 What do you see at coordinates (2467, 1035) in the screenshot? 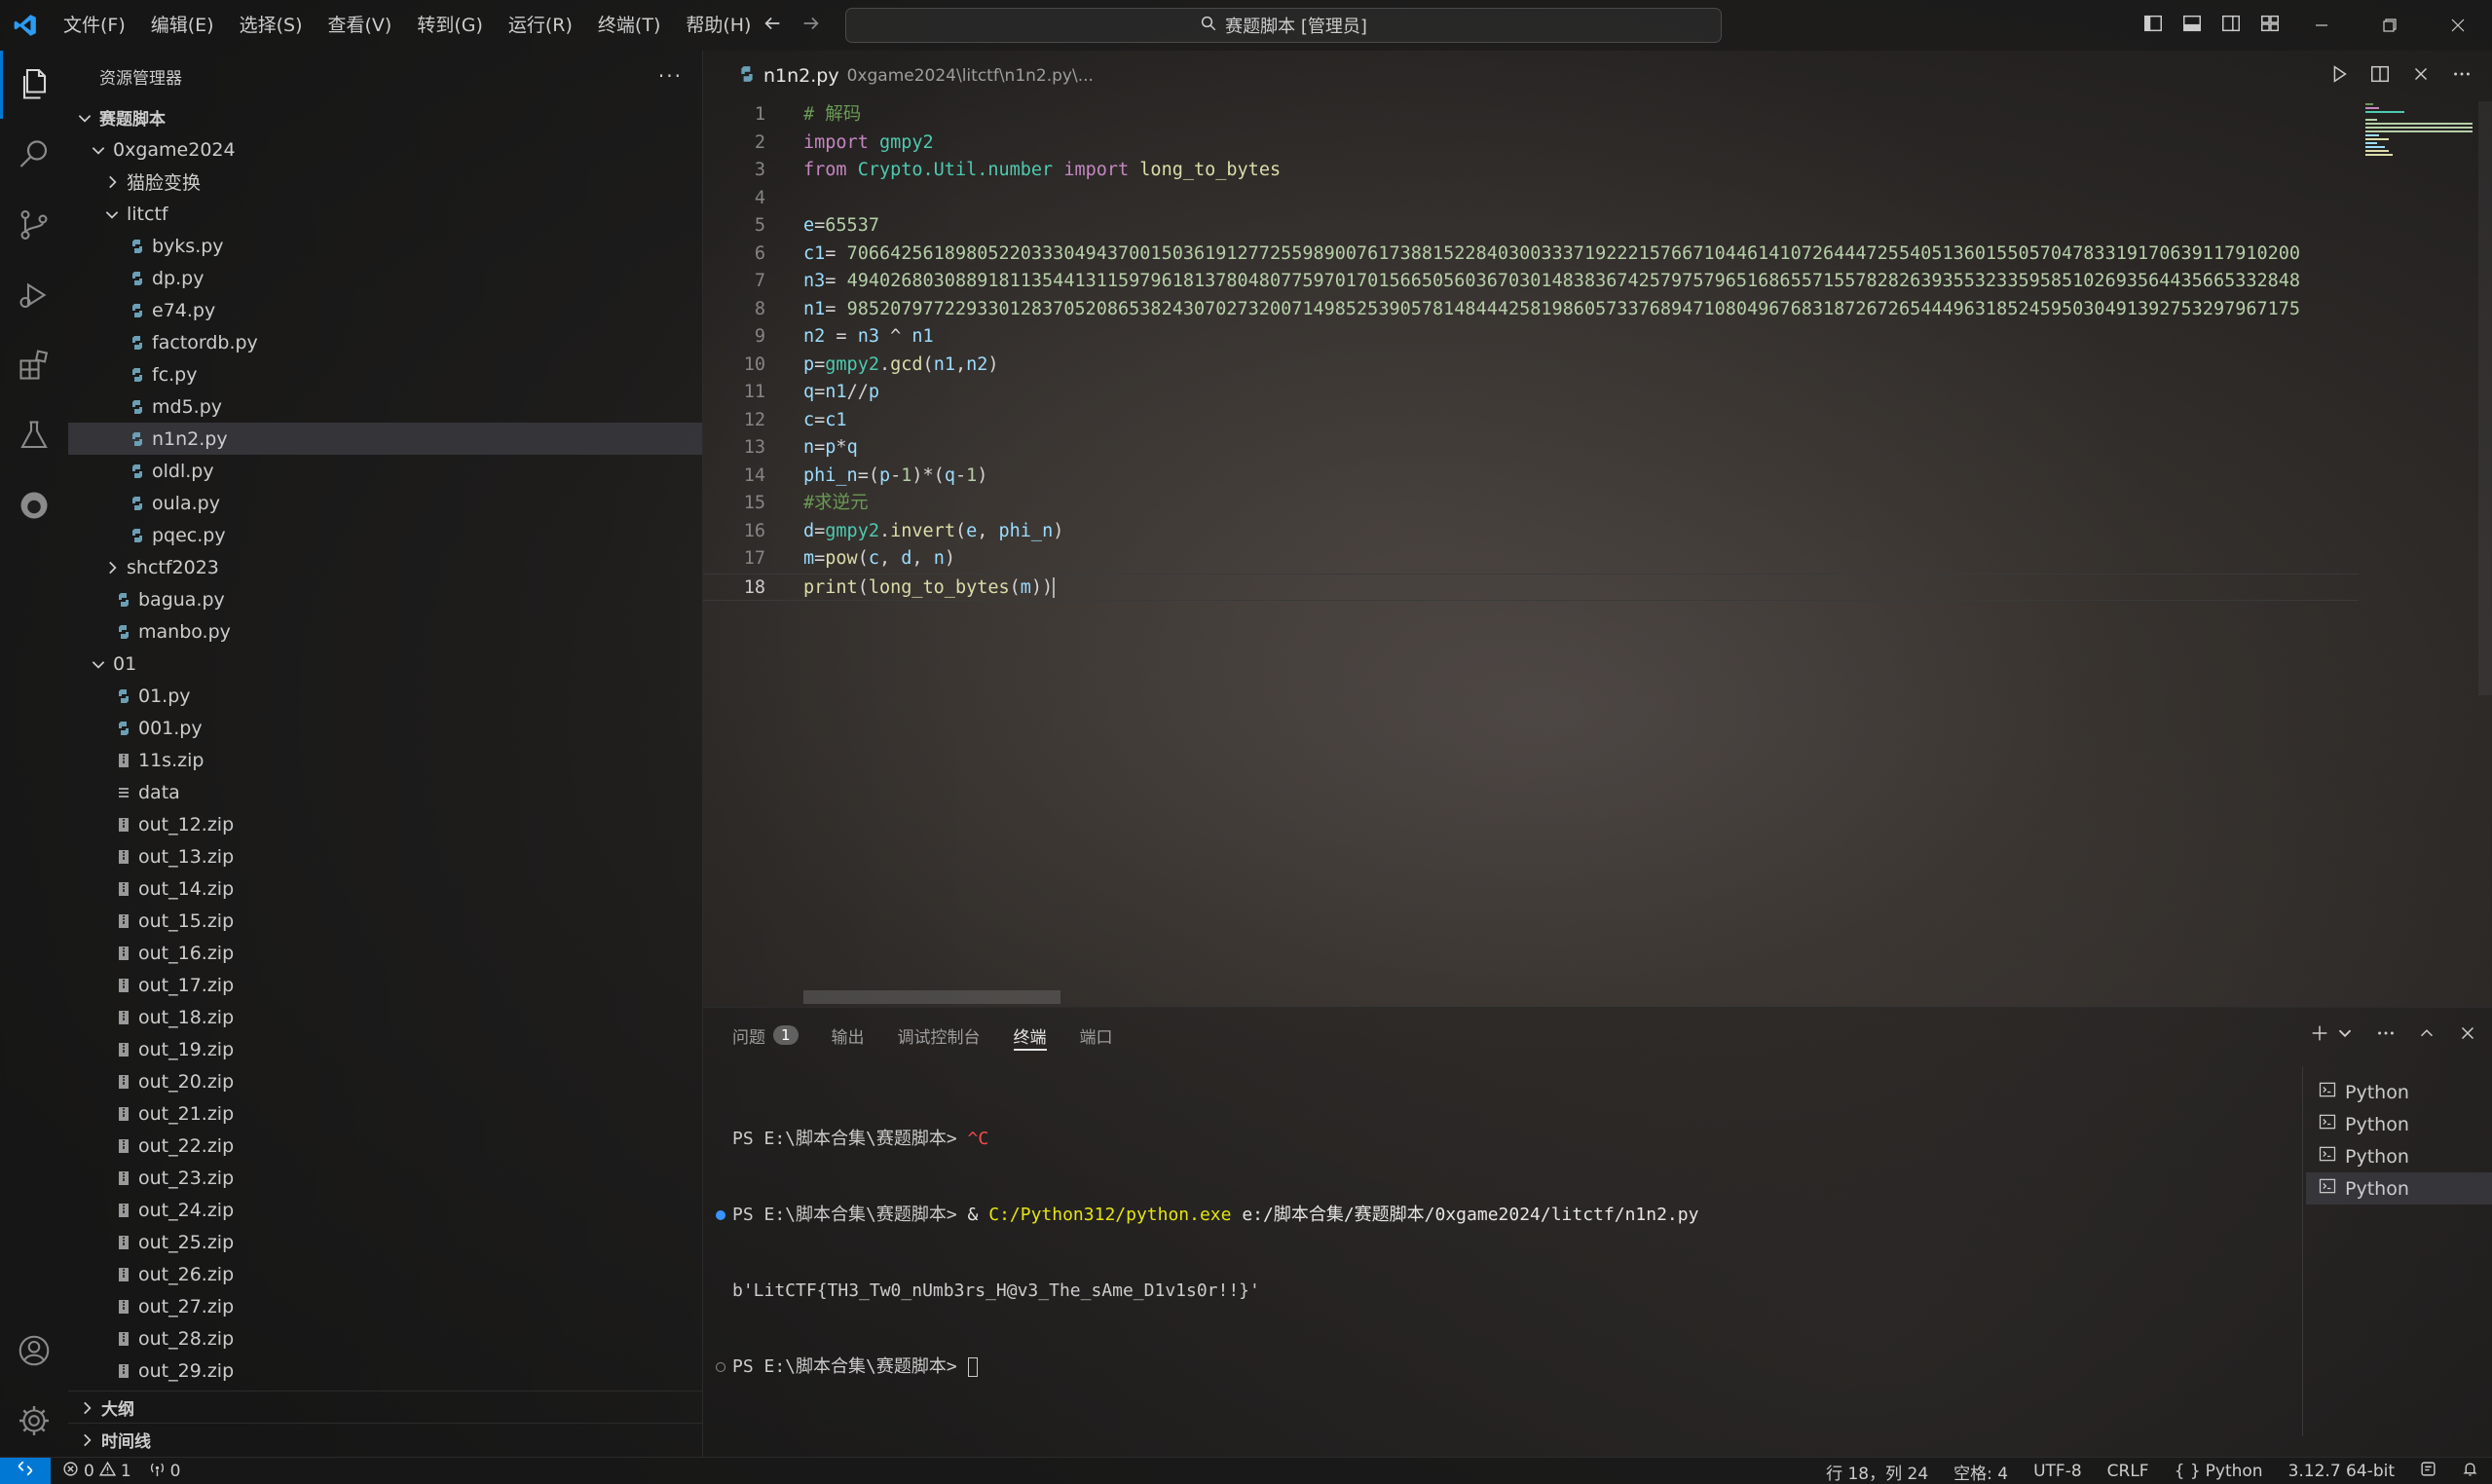
I see `close-panel-icon` at bounding box center [2467, 1035].